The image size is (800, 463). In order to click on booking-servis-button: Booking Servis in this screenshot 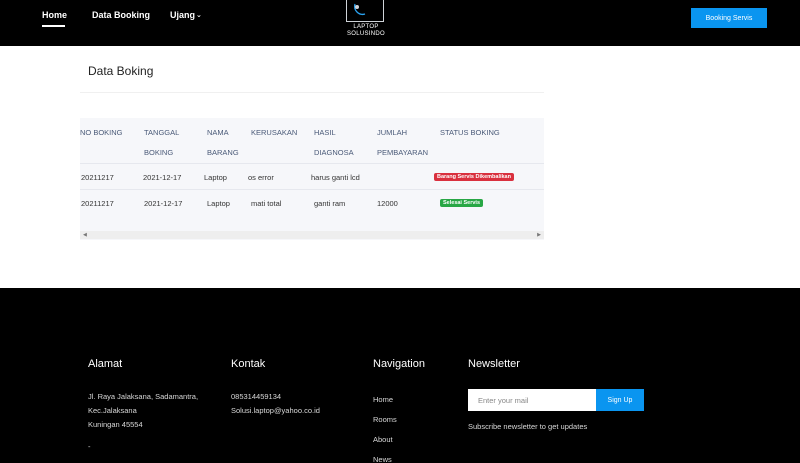, I will do `click(729, 18)`.